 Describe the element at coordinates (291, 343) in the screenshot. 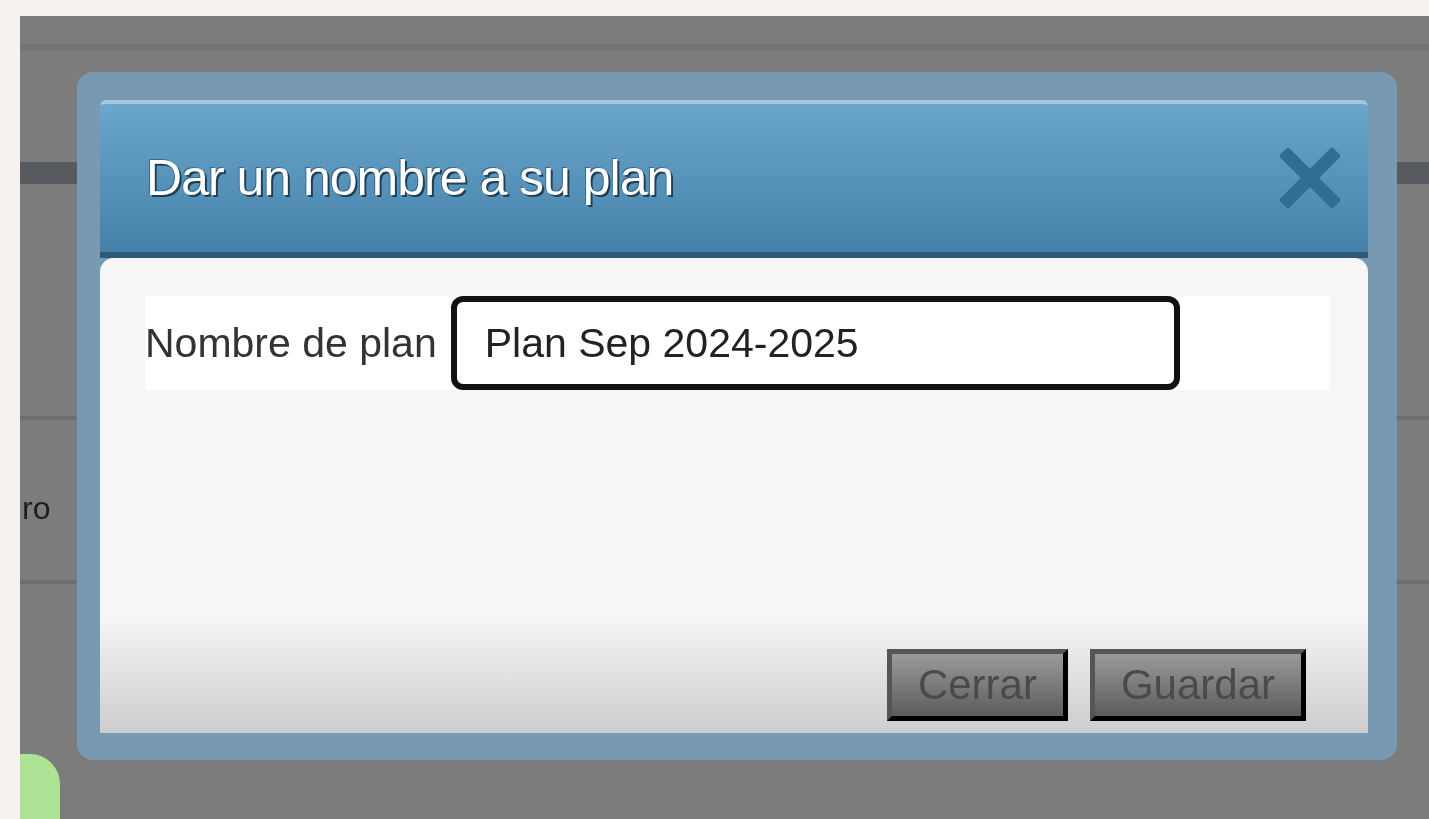

I see `field-label: Nombre de plan` at that location.